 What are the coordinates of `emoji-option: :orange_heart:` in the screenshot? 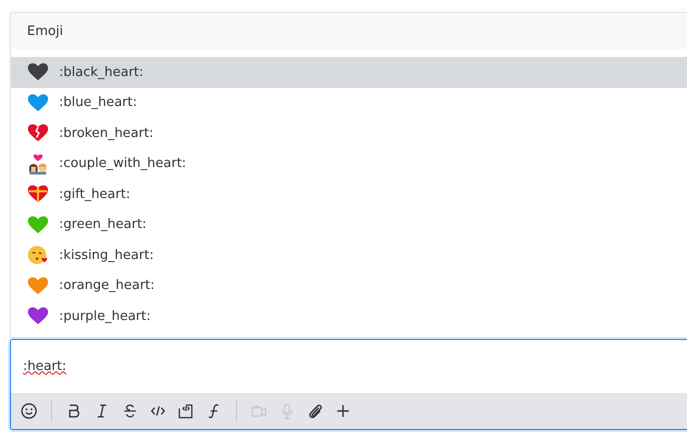 It's located at (349, 285).